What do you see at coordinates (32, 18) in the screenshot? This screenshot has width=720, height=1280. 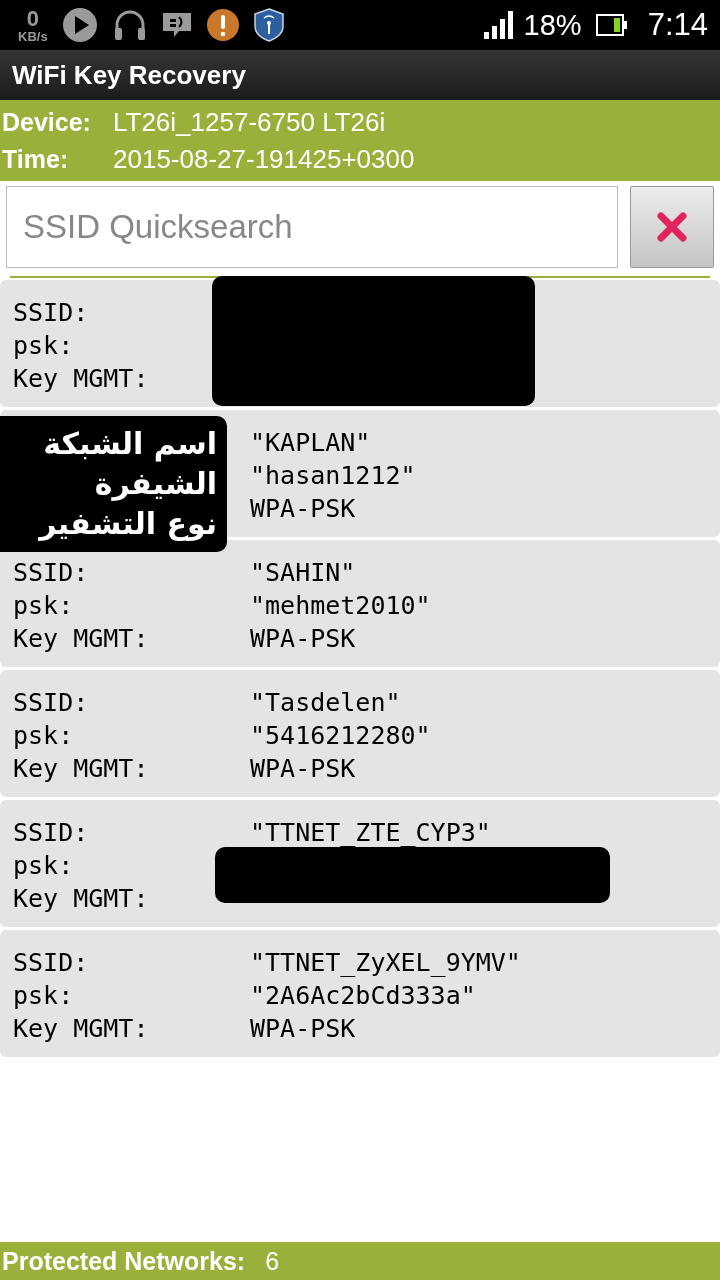 I see `speed-value: 0` at bounding box center [32, 18].